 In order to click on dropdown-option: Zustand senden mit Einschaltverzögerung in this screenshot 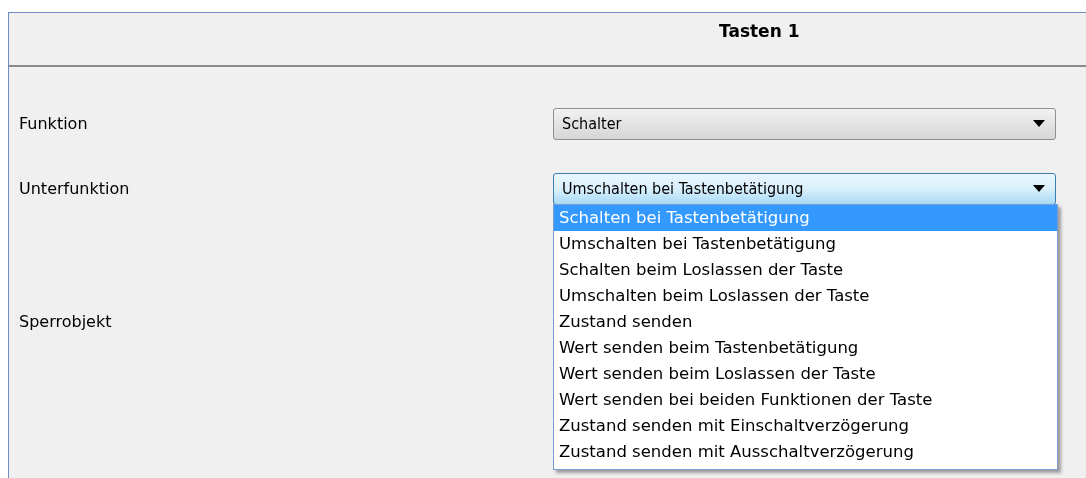, I will do `click(805, 425)`.